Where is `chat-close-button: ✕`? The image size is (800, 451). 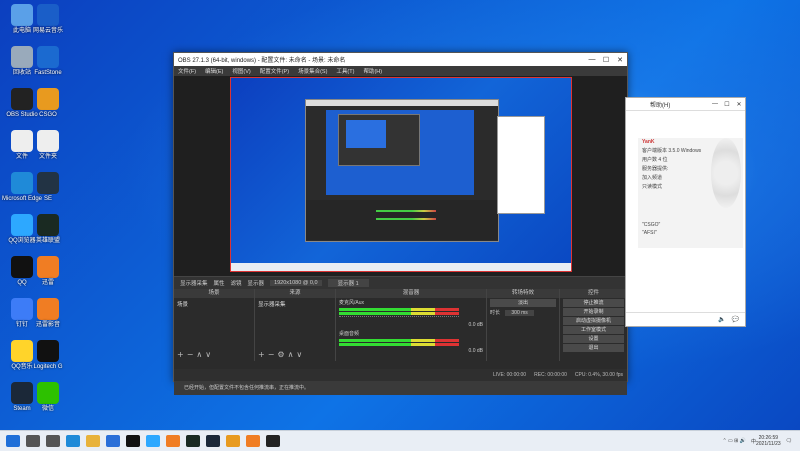 chat-close-button: ✕ is located at coordinates (739, 104).